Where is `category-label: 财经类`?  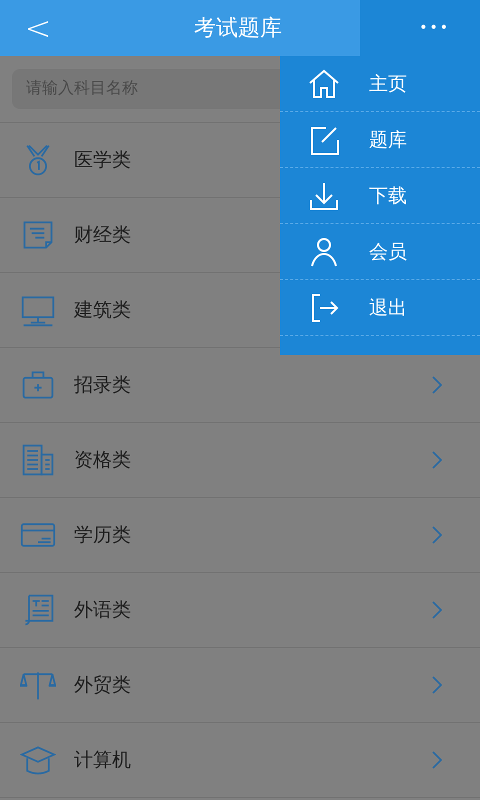 category-label: 财经类 is located at coordinates (102, 235).